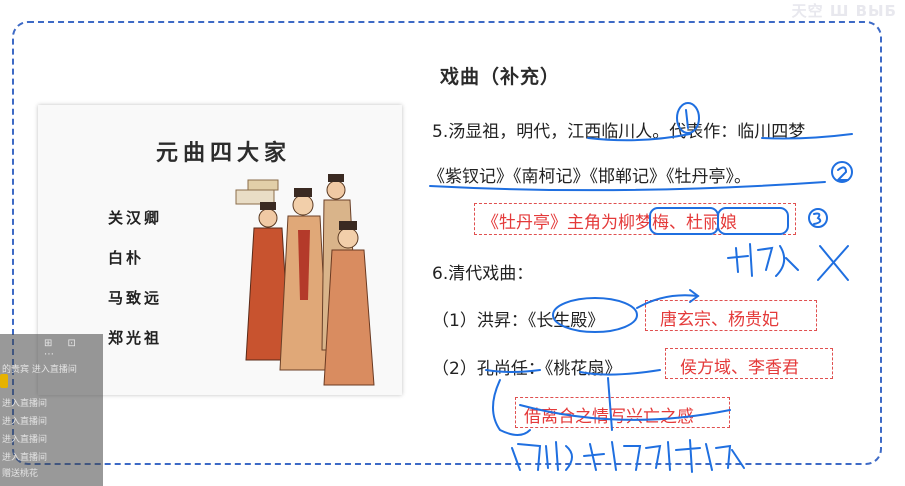  What do you see at coordinates (4, 381) in the screenshot?
I see `gift-badge-icon` at bounding box center [4, 381].